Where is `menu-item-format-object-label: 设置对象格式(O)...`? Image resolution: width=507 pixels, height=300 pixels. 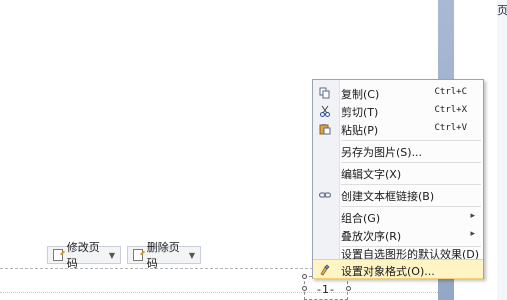 menu-item-format-object-label: 设置对象格式(O)... is located at coordinates (388, 271).